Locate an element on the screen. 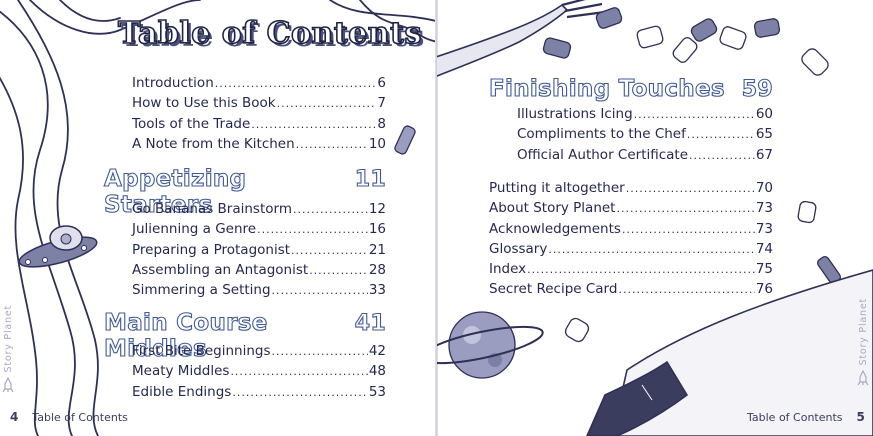 This screenshot has width=873, height=436. footer-right: Table of Contents 5 is located at coordinates (806, 417).